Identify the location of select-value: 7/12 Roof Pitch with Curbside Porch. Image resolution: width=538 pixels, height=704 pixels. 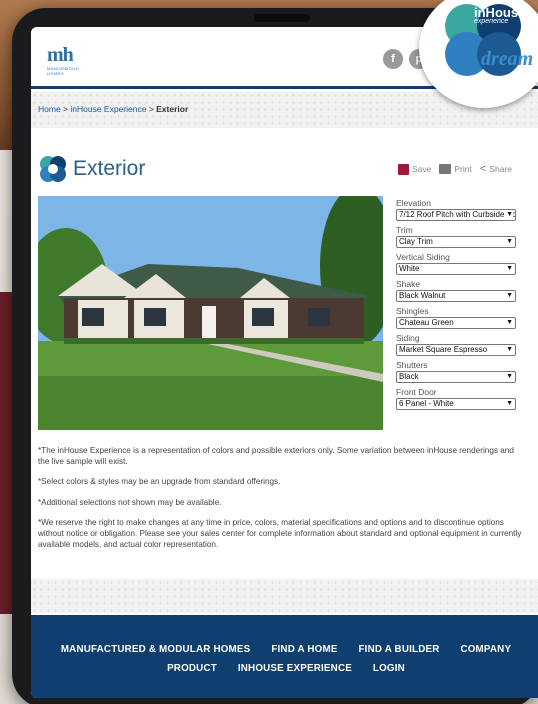
(457, 214).